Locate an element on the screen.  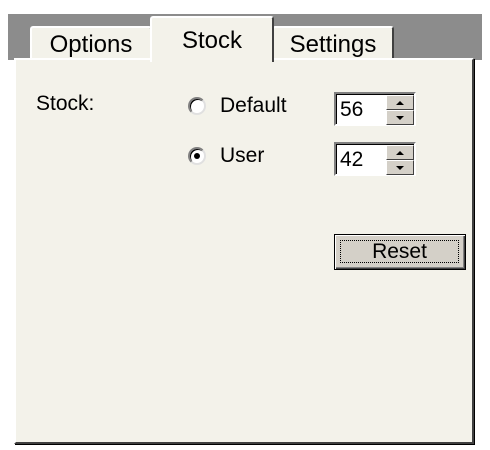
user-spin-up-button is located at coordinates (400, 152).